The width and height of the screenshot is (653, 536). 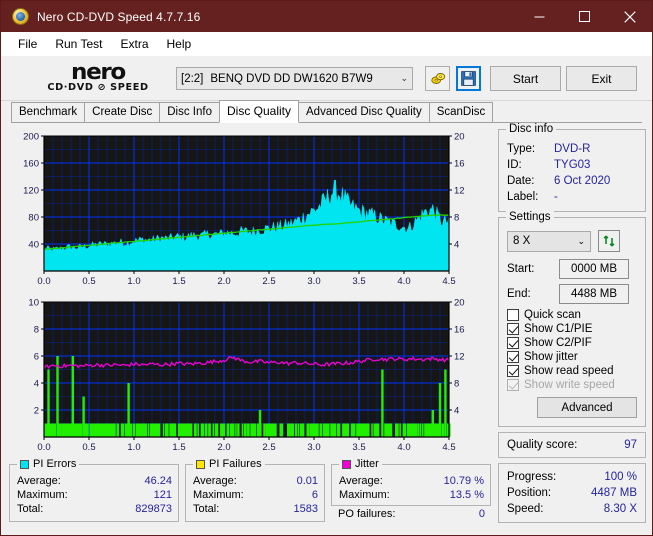 I want to click on tab-disc-quality: Disc Quality, so click(x=259, y=111).